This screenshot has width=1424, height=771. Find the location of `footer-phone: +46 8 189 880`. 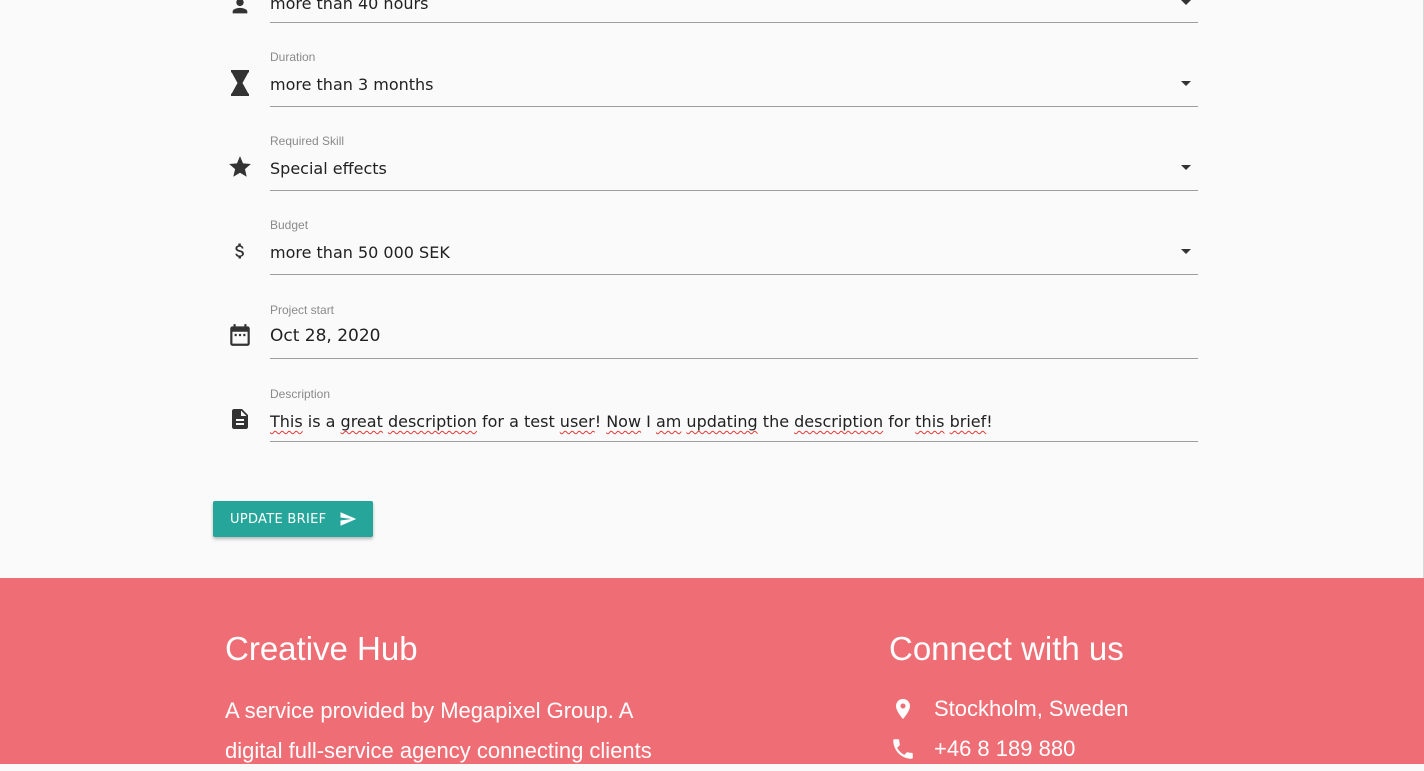

footer-phone: +46 8 189 880 is located at coordinates (982, 749).